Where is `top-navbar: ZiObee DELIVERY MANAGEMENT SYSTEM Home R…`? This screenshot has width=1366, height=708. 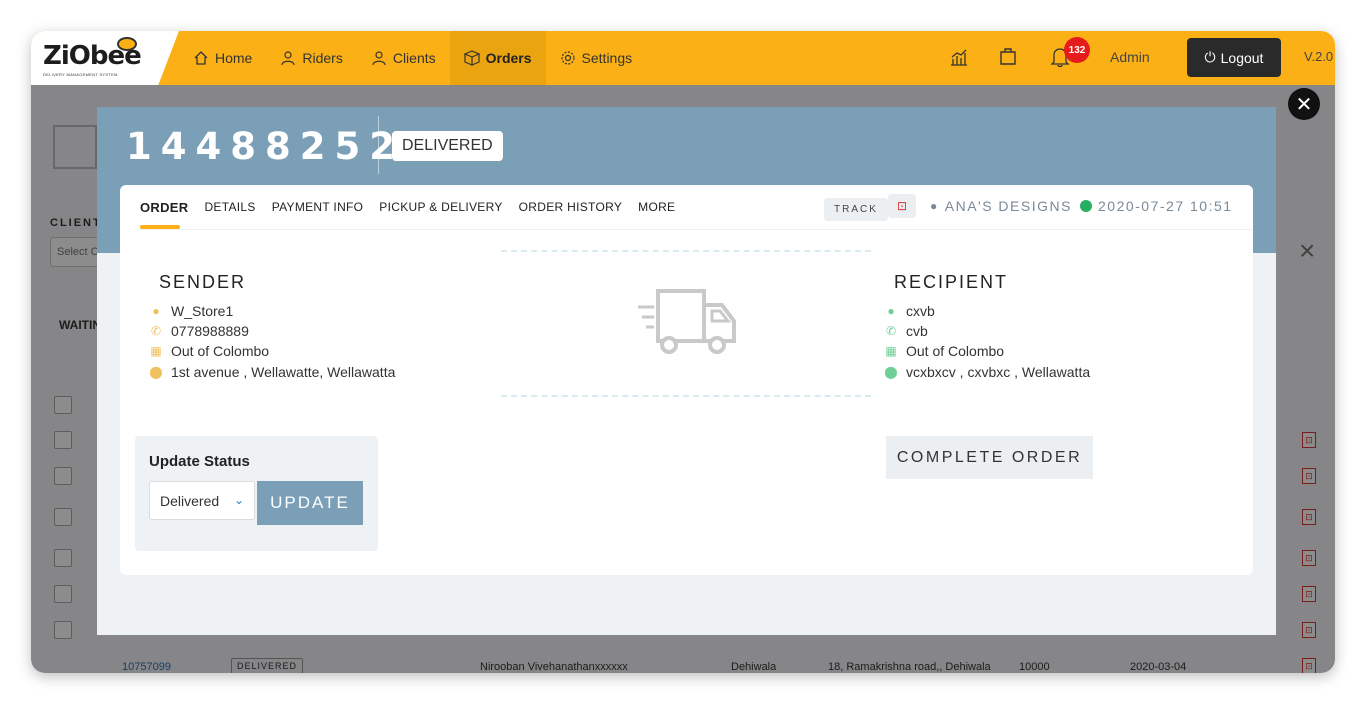
top-navbar: ZiObee DELIVERY MANAGEMENT SYSTEM Home R… is located at coordinates (683, 58).